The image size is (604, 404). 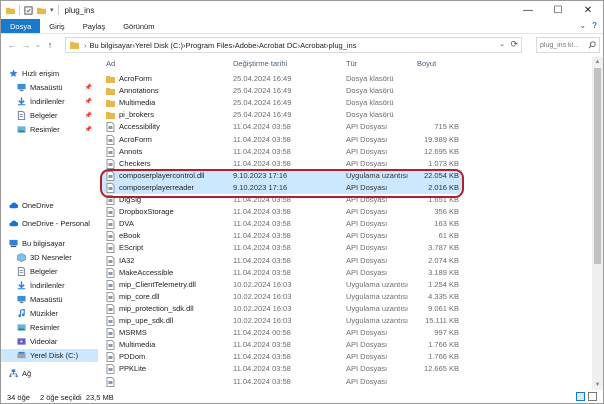 I want to click on star-icon, so click(x=13, y=73).